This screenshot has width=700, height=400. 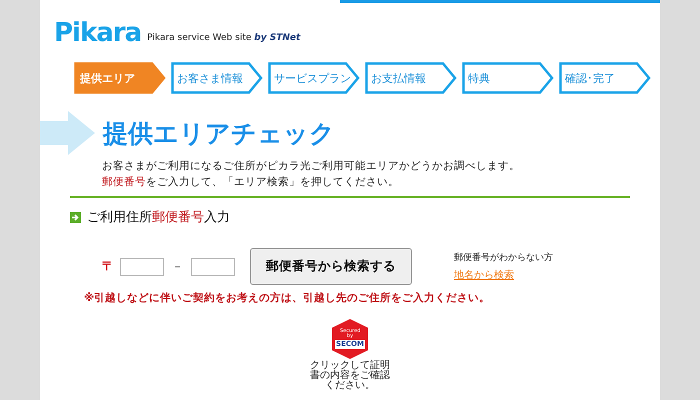 I want to click on intro-text: お客さまがご利用になるご住所がピカラ光ご利用可能エリアかどうかお調べします。, so click(x=311, y=166).